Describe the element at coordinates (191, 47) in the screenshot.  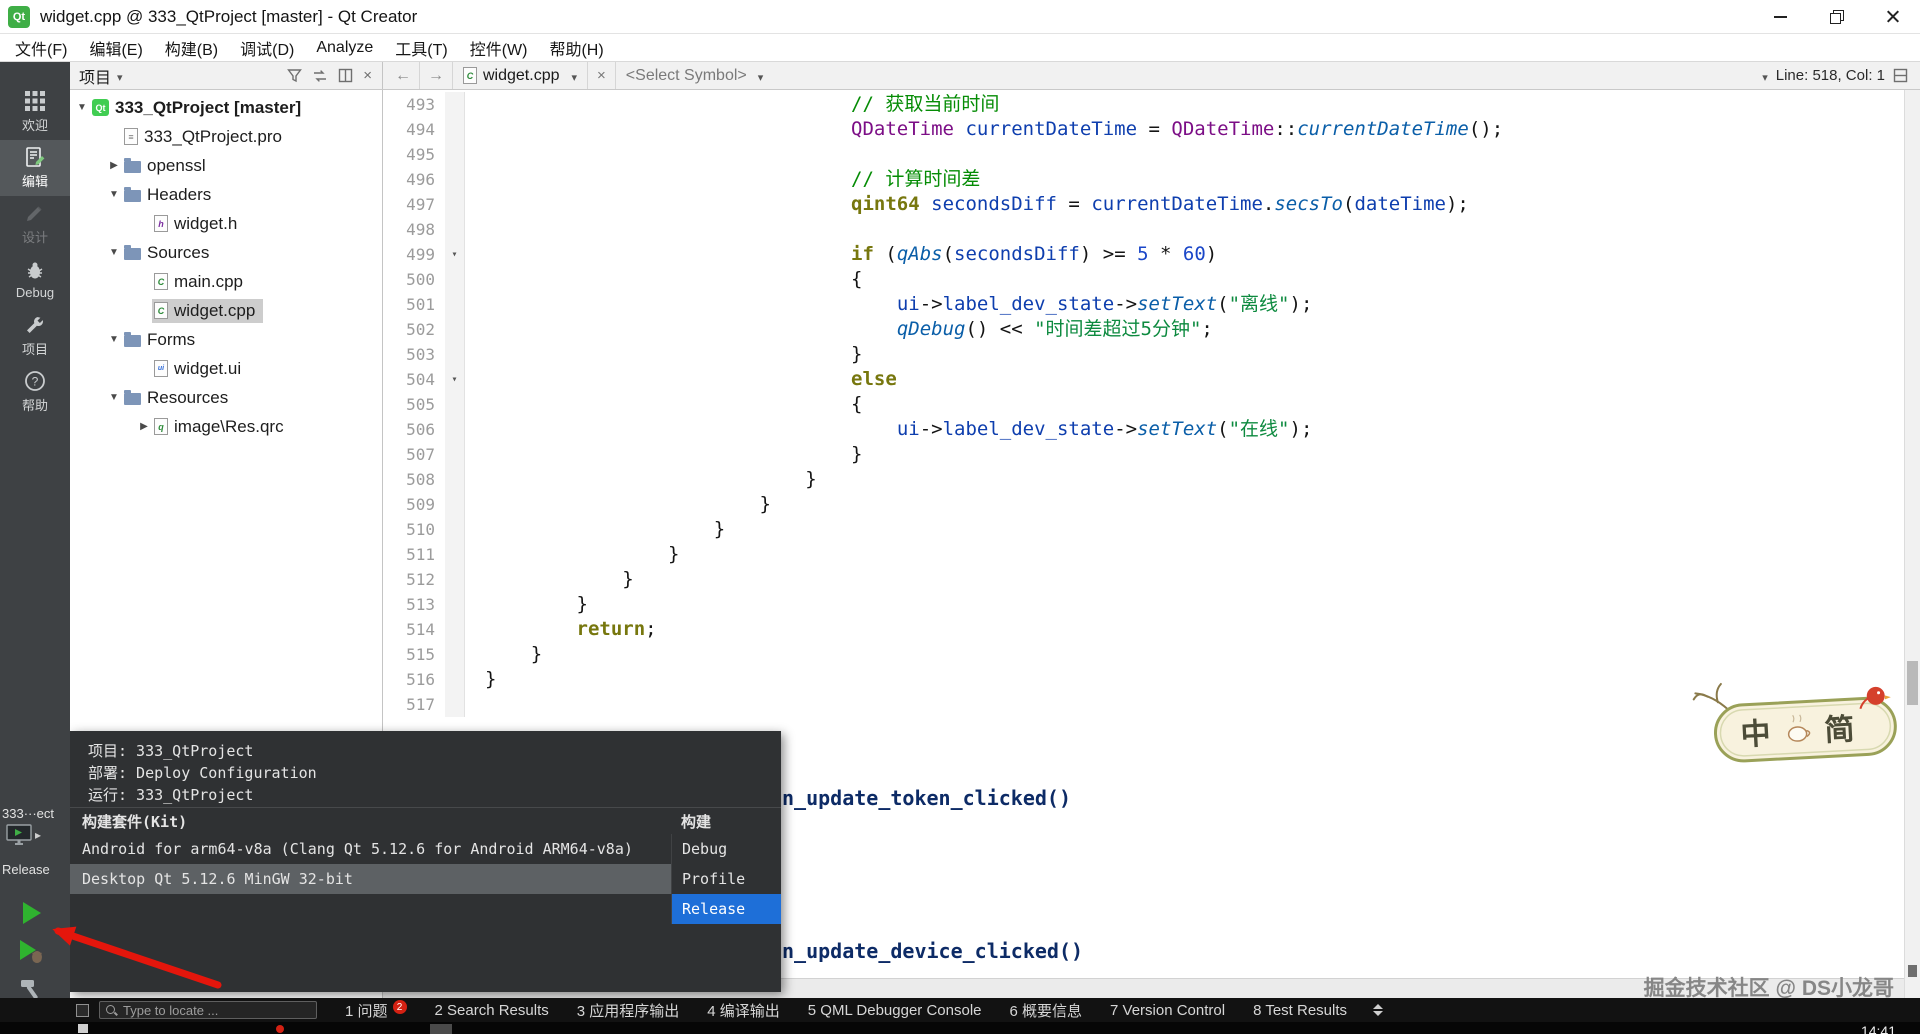
I see `menu-item-2-b: 构建(B)` at that location.